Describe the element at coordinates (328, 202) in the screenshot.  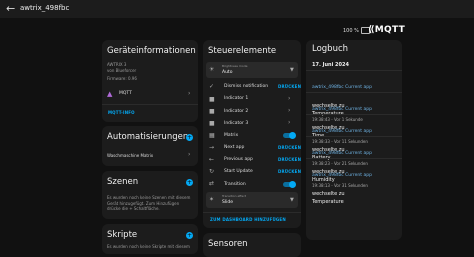
I see `log-state: Temperature` at that location.